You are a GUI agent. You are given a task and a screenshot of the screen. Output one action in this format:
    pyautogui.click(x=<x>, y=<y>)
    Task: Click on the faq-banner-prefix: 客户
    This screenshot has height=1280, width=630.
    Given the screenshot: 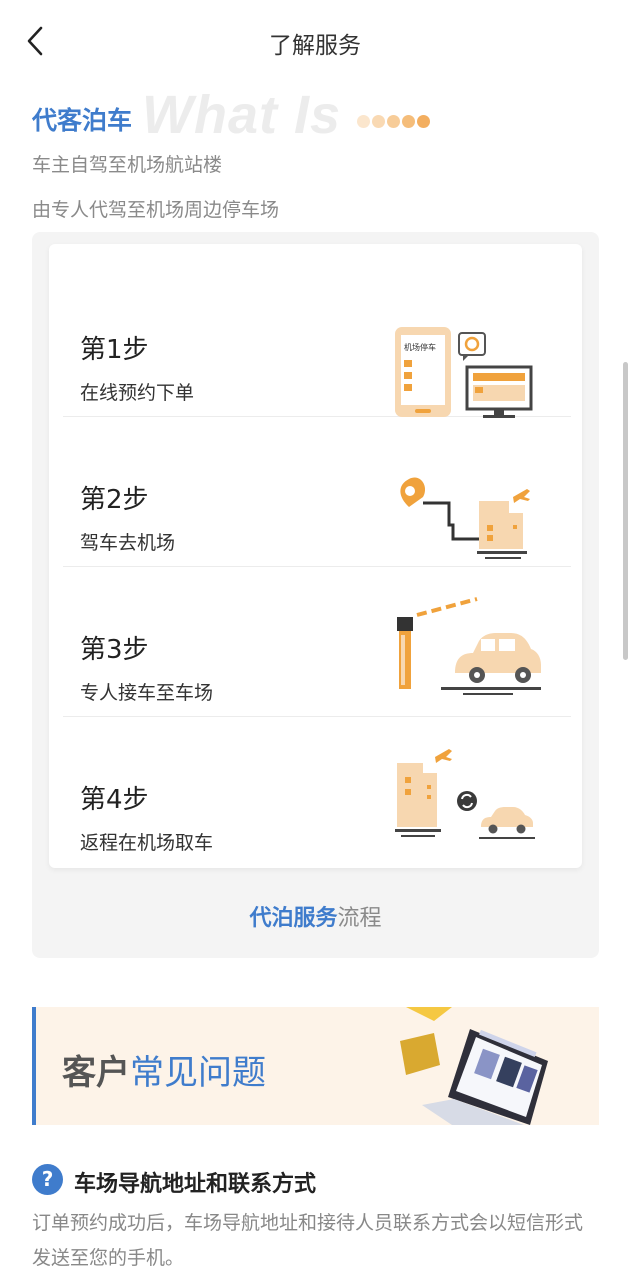 What is the action you would take?
    pyautogui.click(x=96, y=1073)
    